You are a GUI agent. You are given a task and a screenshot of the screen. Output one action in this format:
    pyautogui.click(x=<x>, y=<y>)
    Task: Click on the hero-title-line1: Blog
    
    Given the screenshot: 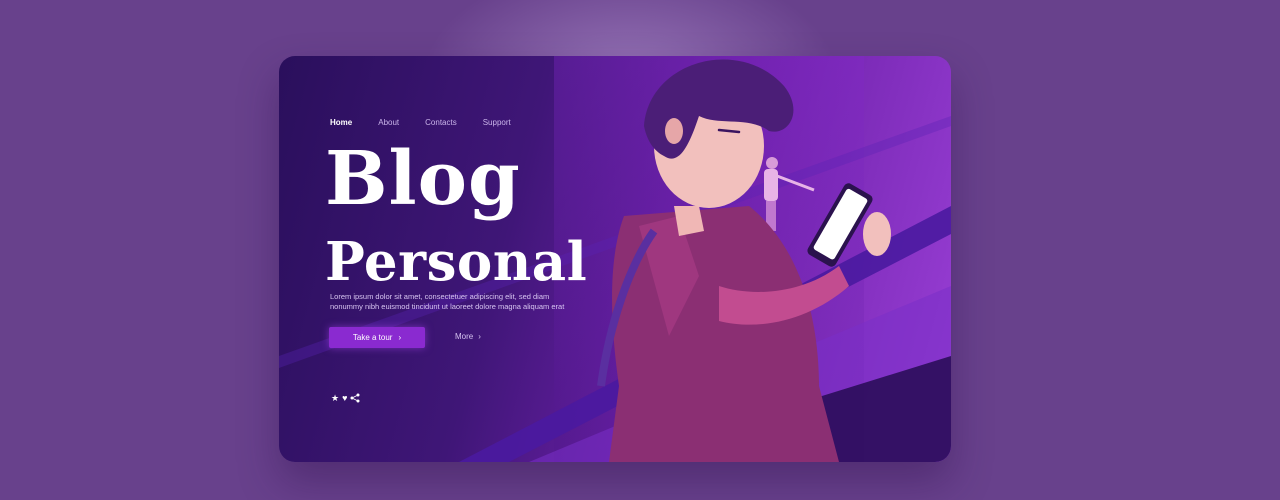 What is the action you would take?
    pyautogui.click(x=423, y=179)
    